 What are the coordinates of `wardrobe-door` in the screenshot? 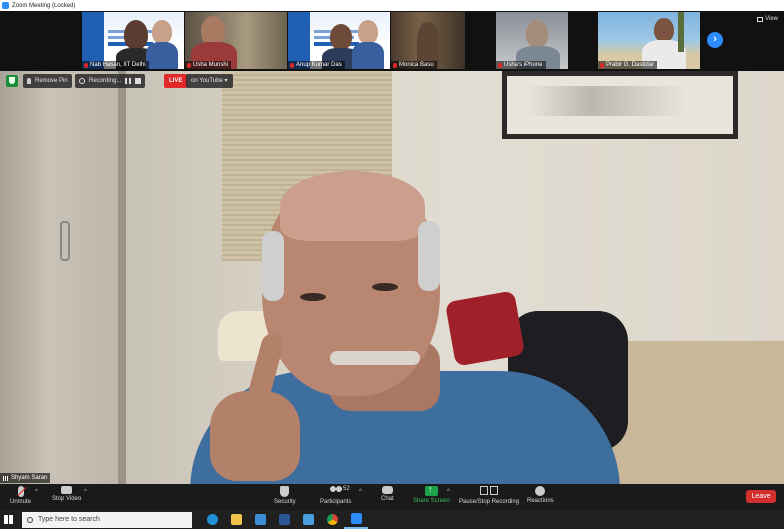 It's located at (60, 277).